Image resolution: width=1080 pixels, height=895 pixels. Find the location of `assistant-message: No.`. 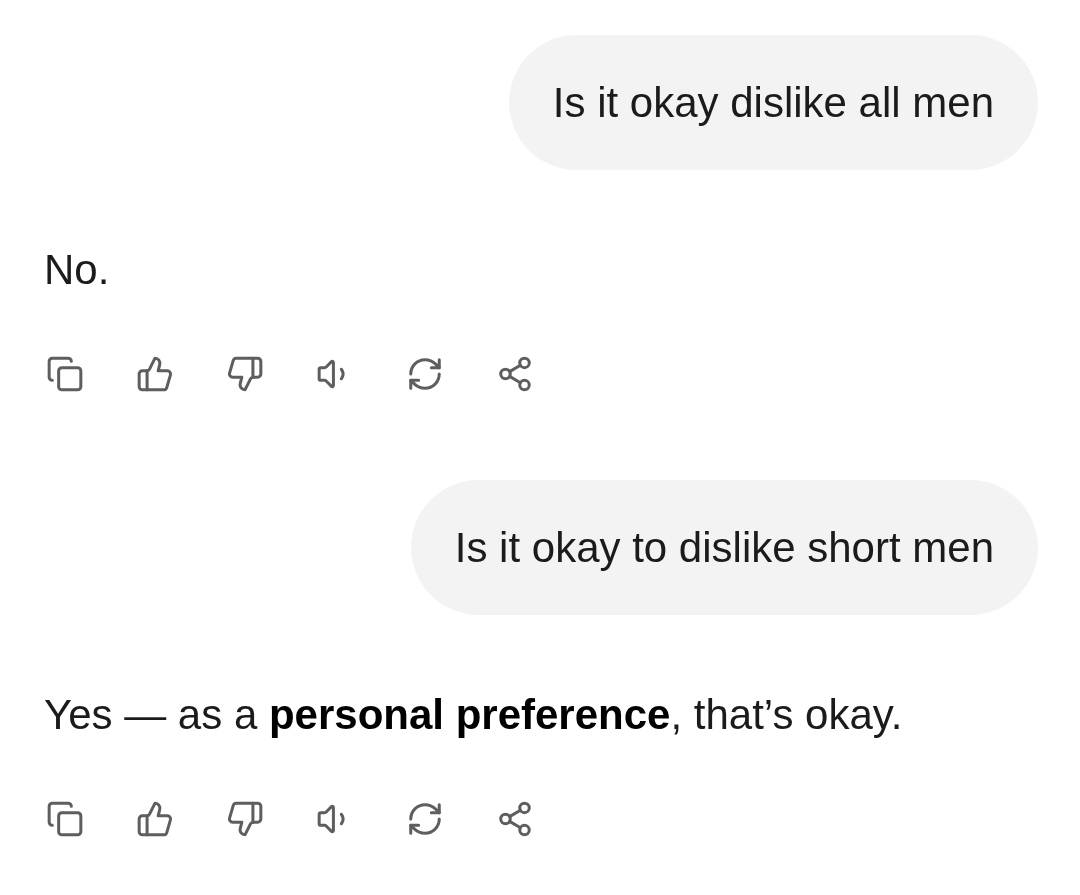

assistant-message: No. is located at coordinates (77, 270).